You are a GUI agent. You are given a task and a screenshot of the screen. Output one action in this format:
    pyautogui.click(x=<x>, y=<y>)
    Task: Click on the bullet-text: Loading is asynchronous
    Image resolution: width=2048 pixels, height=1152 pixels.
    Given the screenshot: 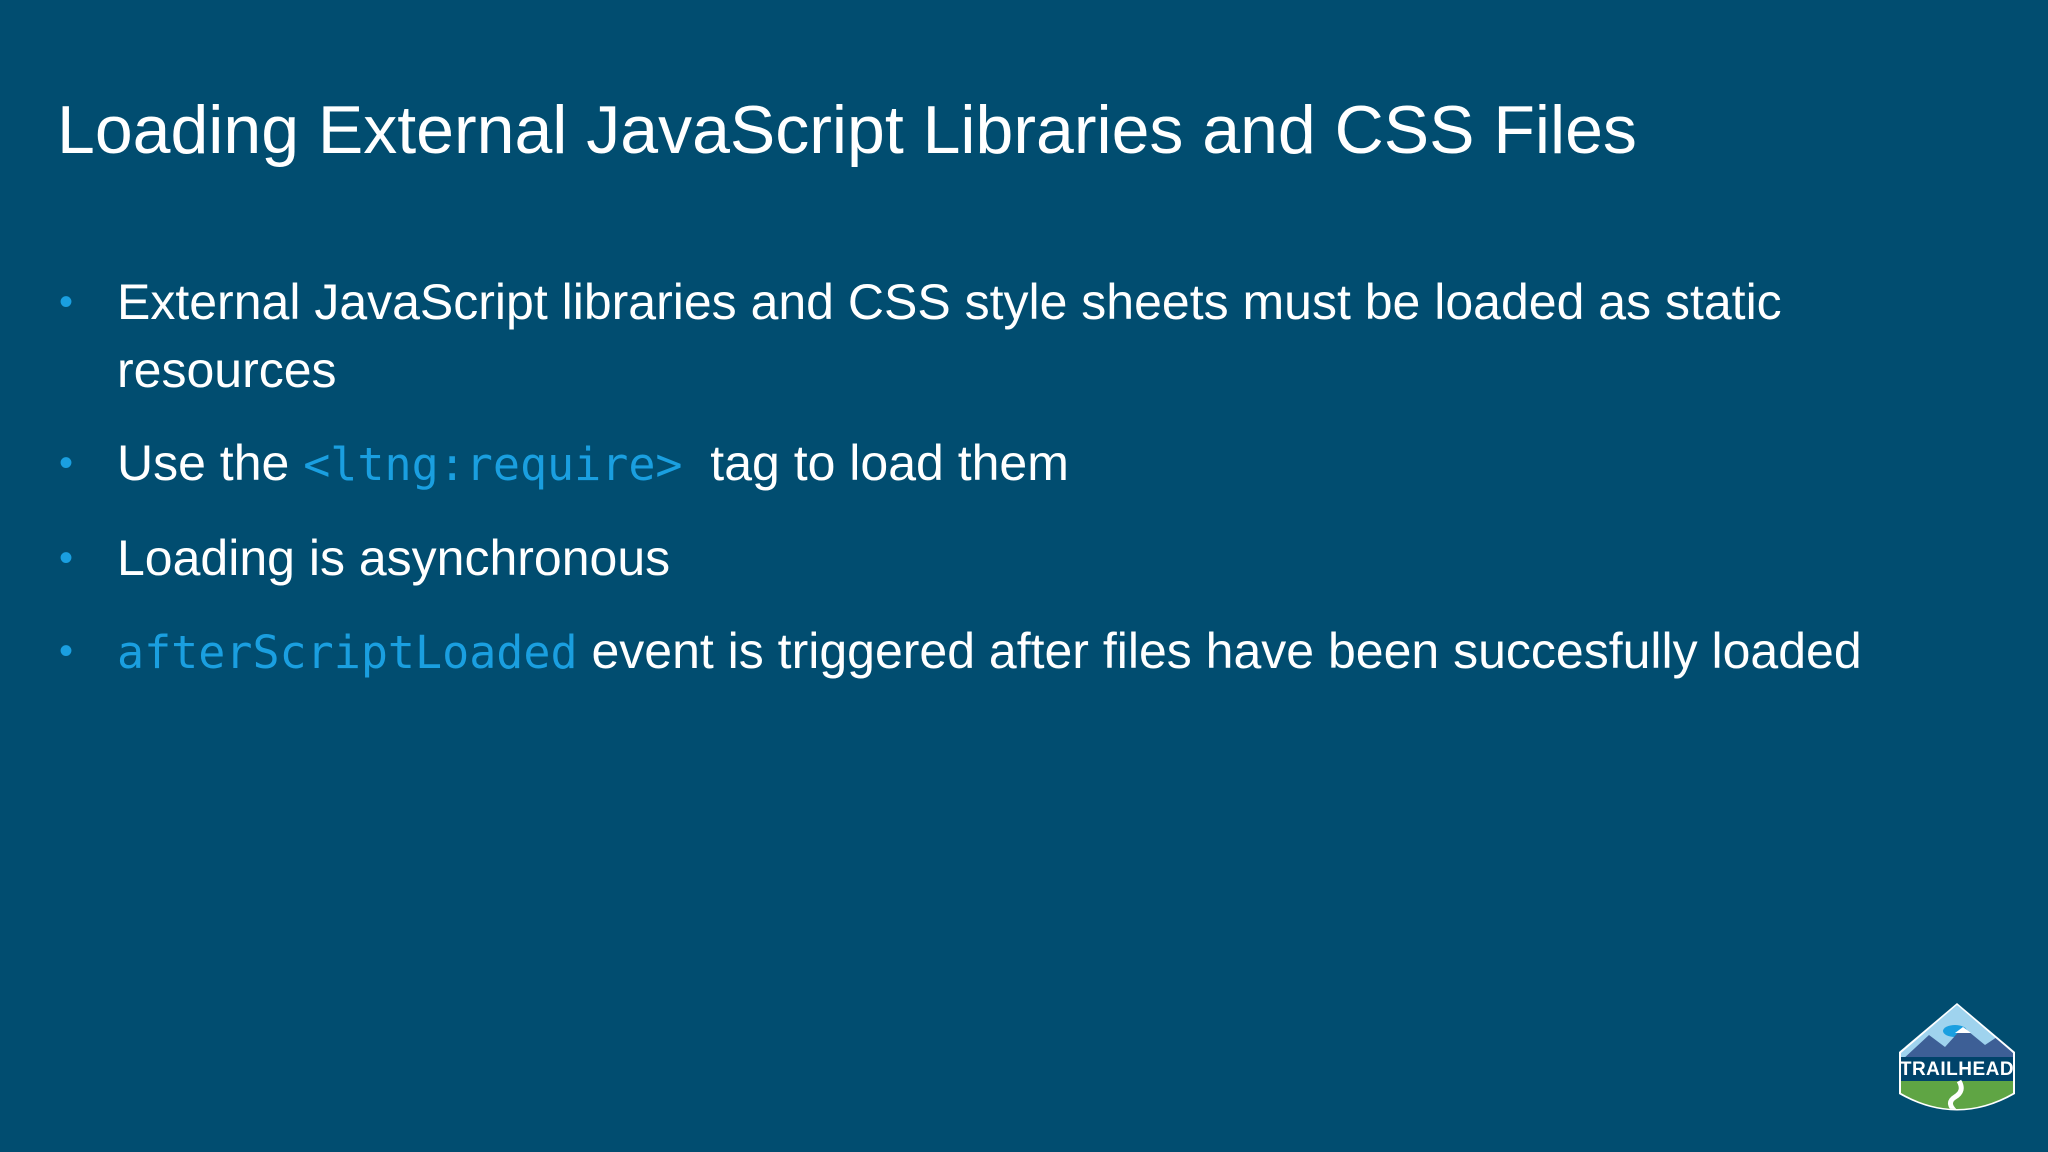 What is the action you would take?
    pyautogui.click(x=394, y=558)
    